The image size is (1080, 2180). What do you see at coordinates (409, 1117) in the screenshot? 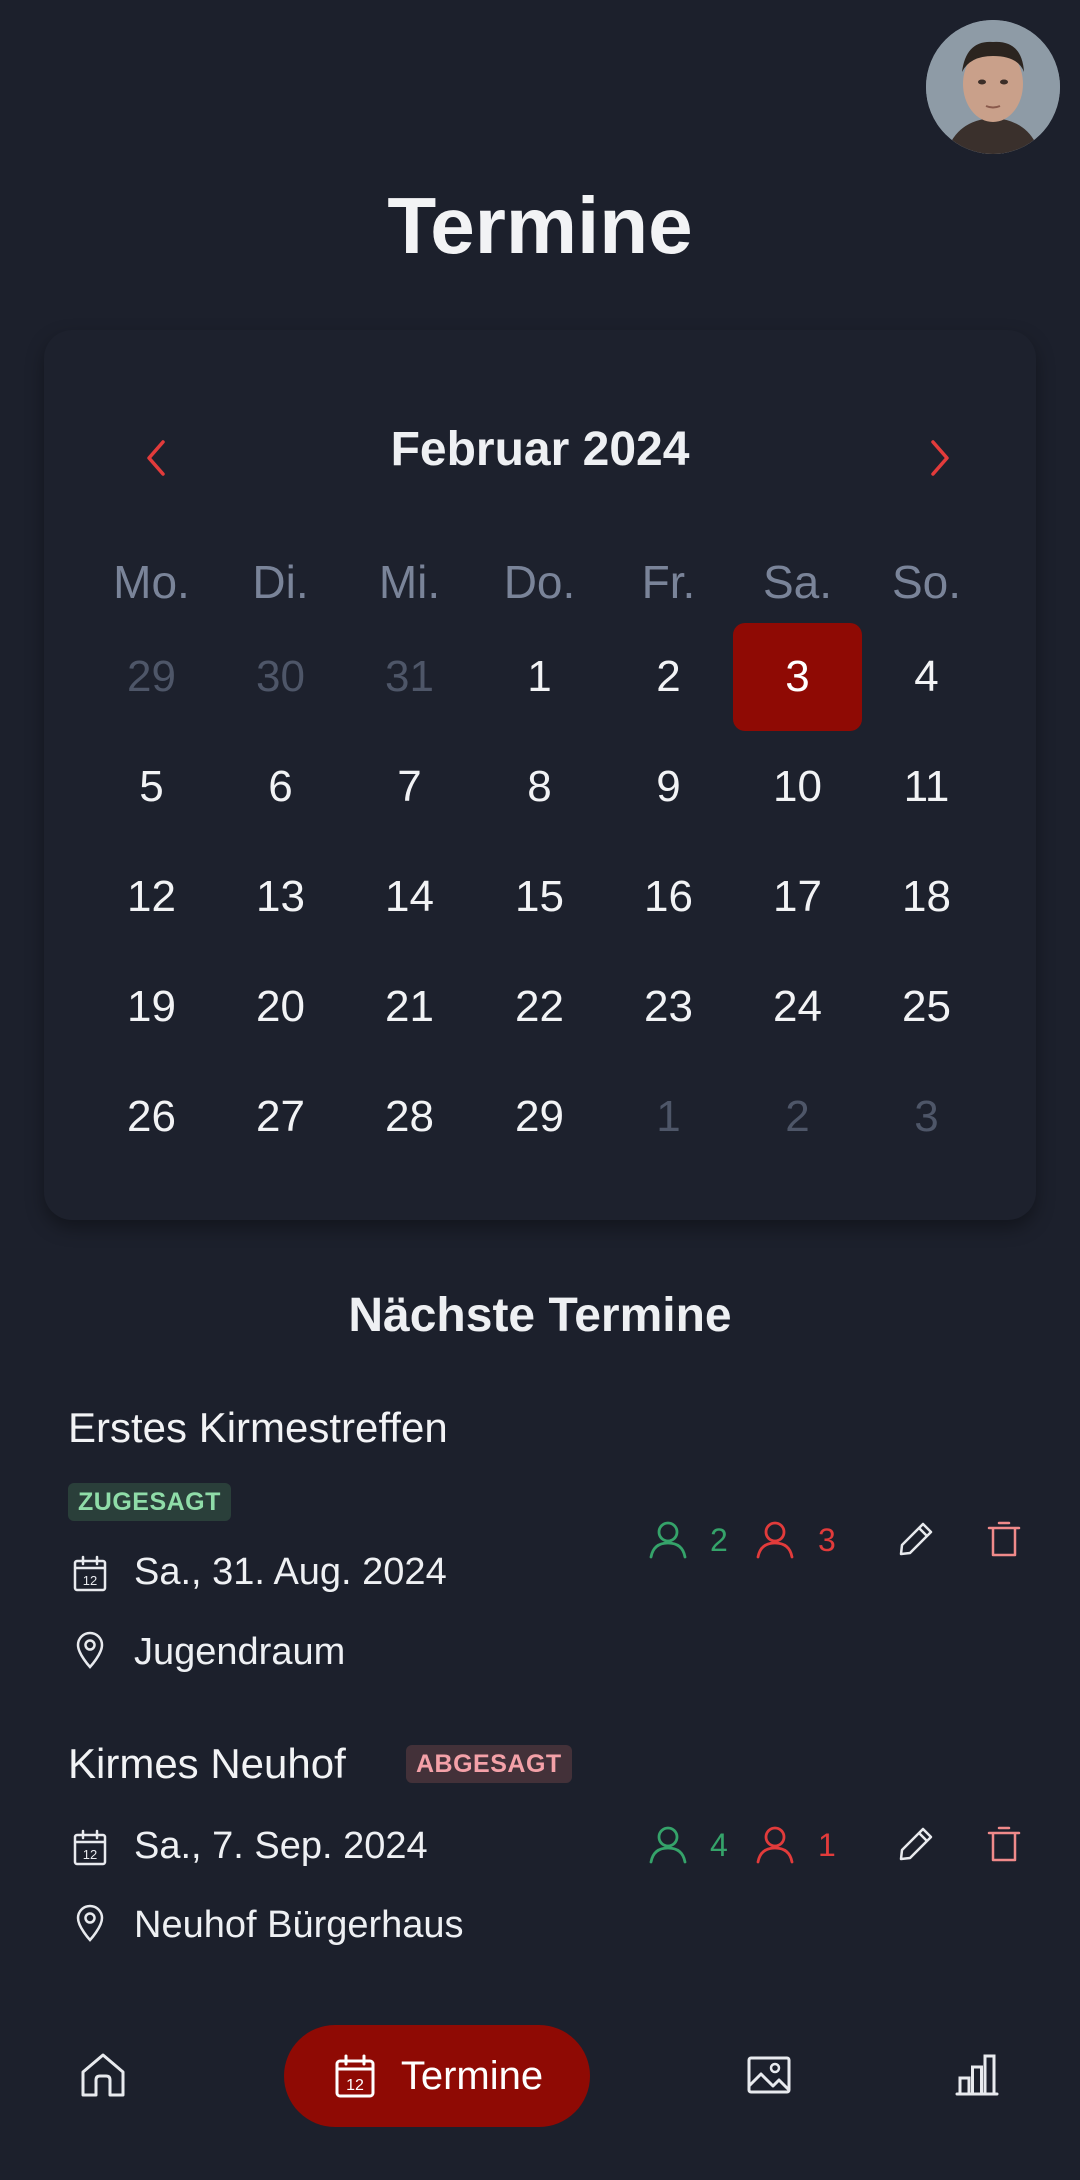
I see `calendar-day: 28` at bounding box center [409, 1117].